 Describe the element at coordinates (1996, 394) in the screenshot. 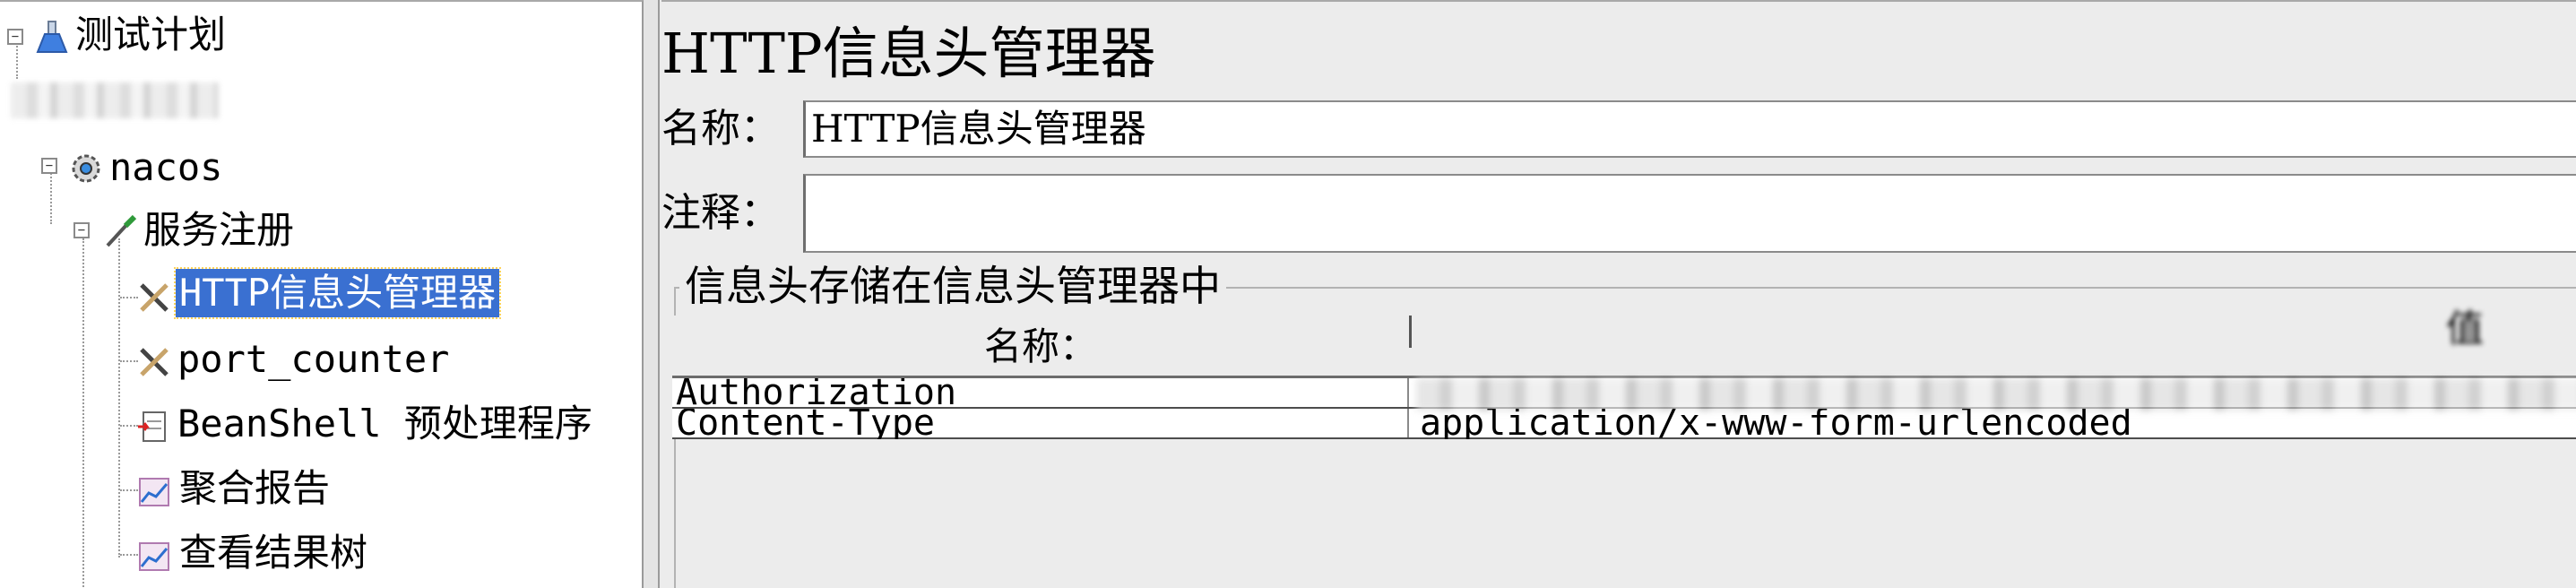

I see `redacted-value-cell` at that location.